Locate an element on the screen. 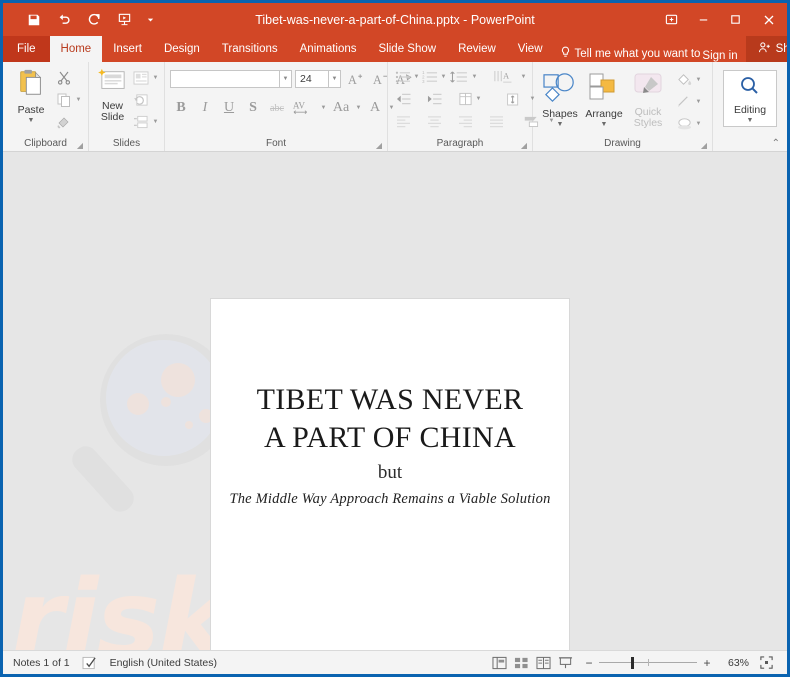  editing-button: Editing ▼ is located at coordinates (750, 98).